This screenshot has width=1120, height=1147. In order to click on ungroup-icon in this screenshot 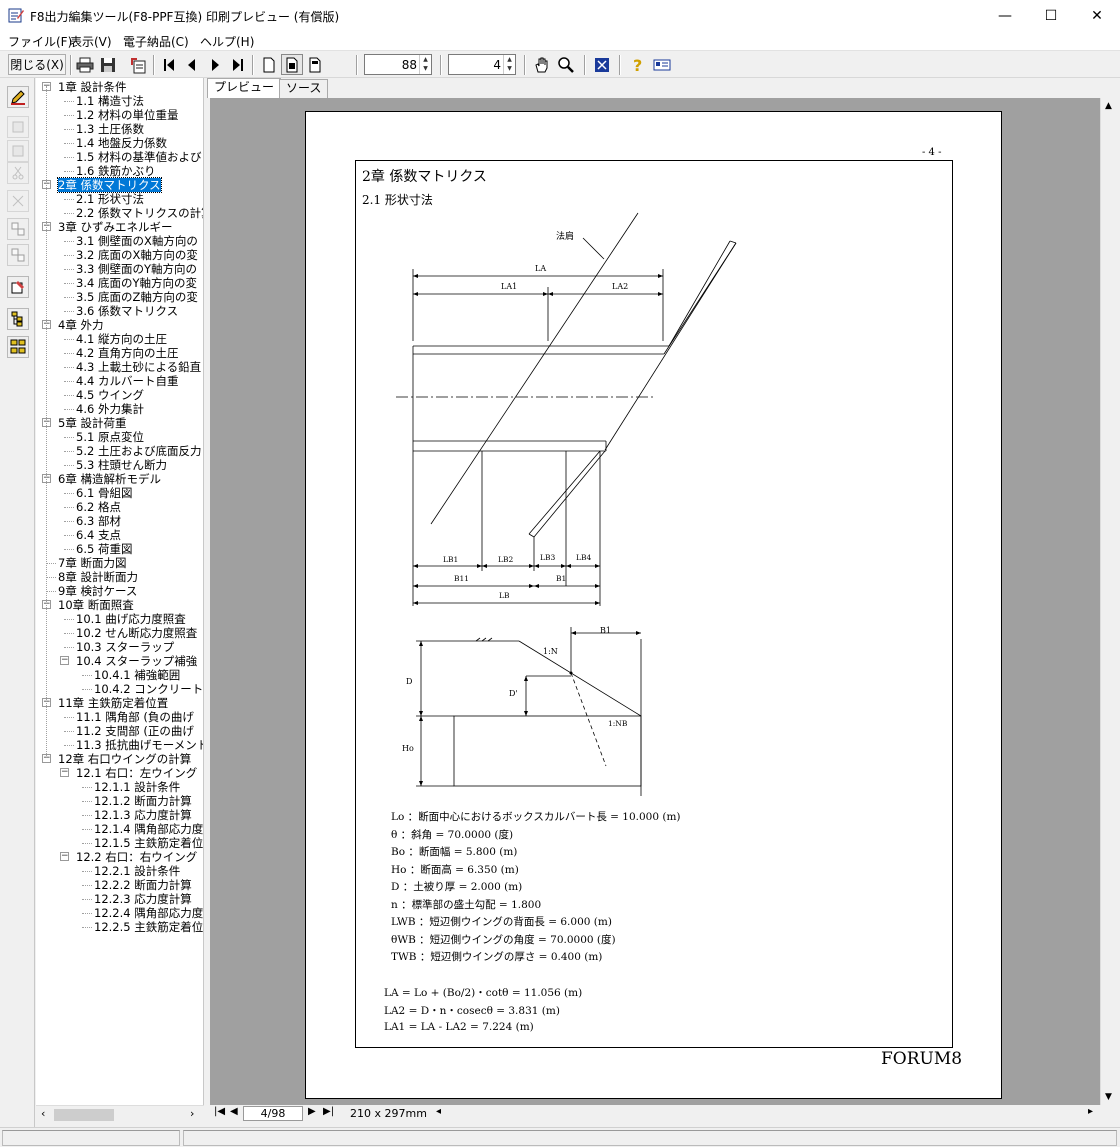, I will do `click(18, 255)`.